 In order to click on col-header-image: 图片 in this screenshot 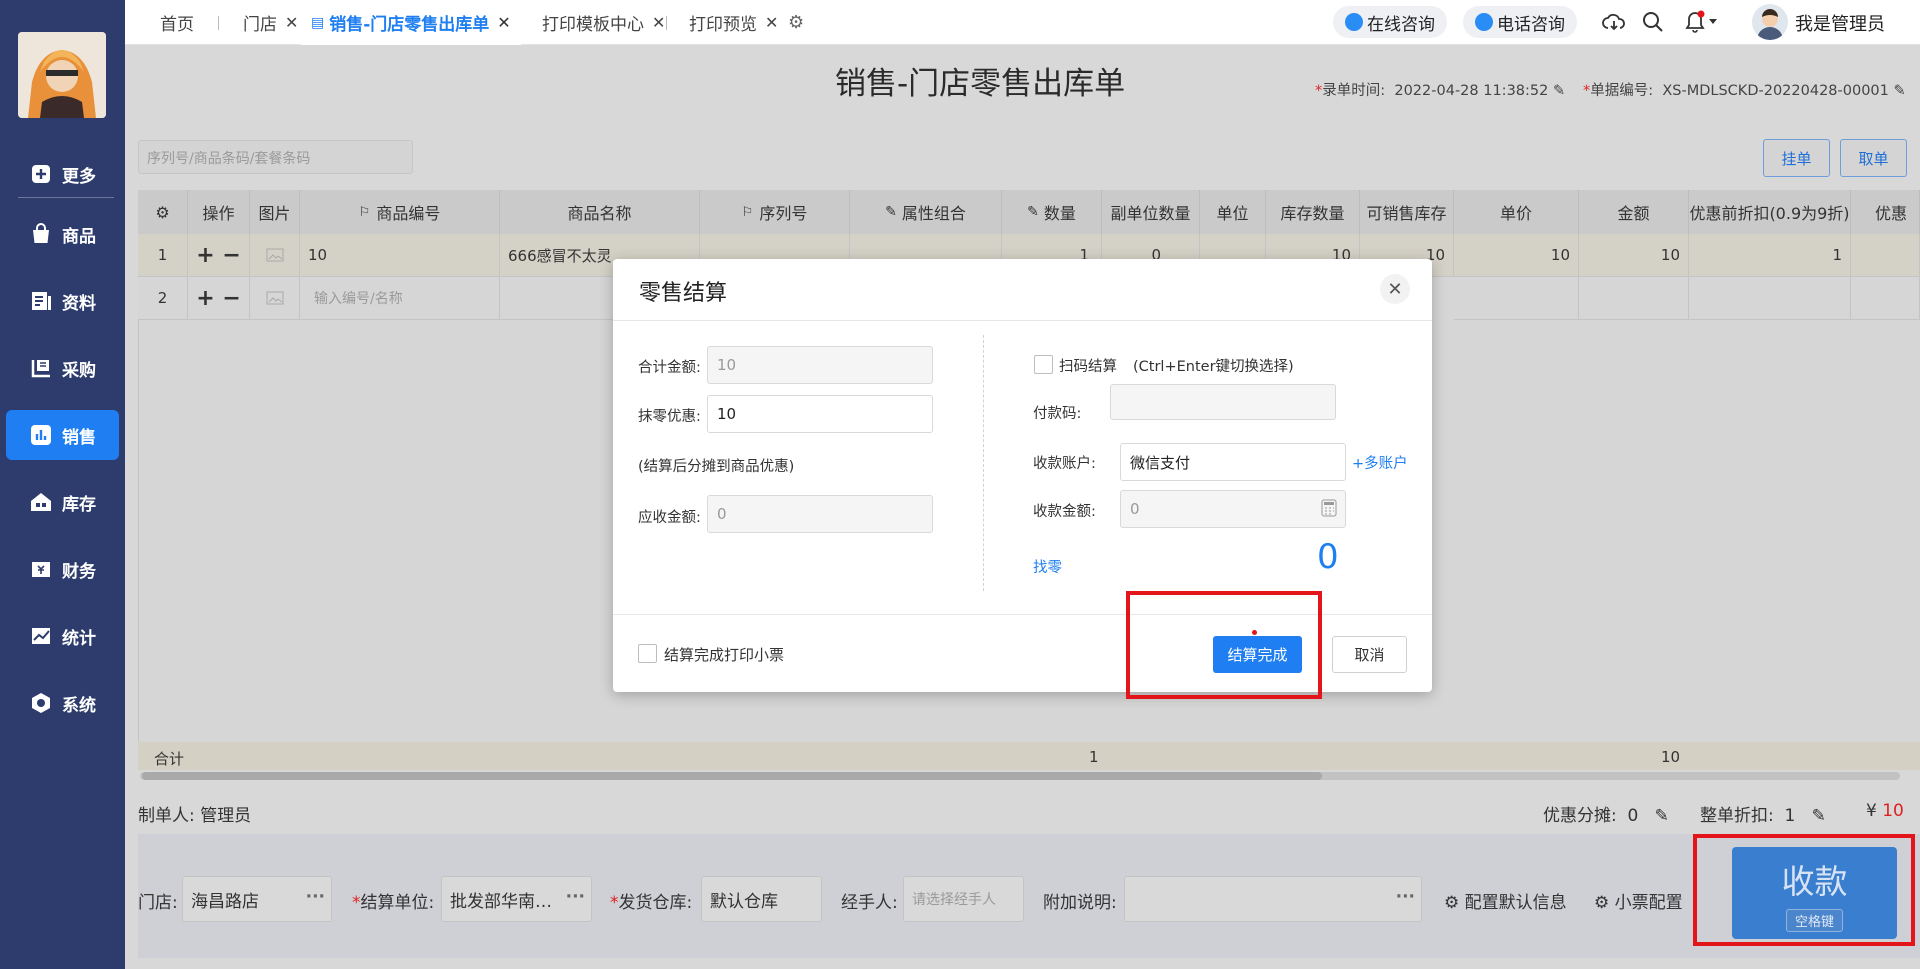, I will do `click(275, 212)`.